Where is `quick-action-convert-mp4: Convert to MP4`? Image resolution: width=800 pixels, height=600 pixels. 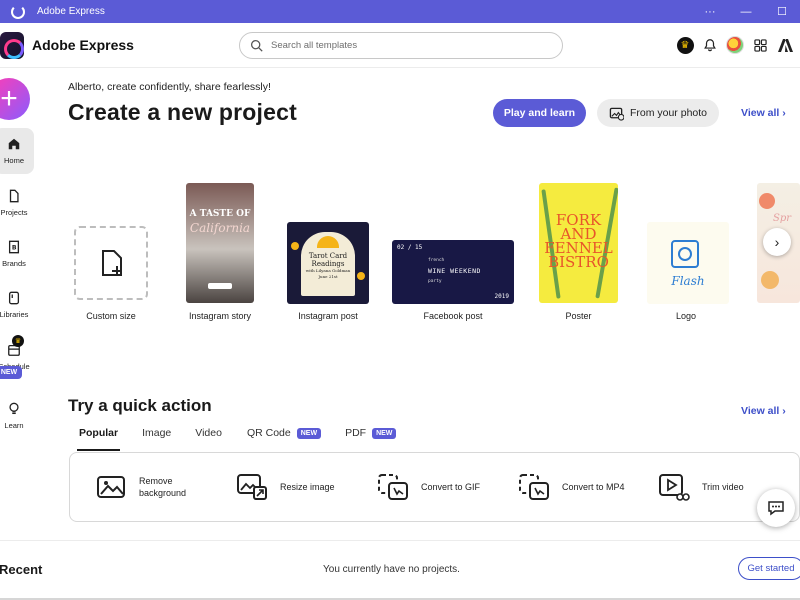
quick-action-convert-mp4: Convert to MP4 is located at coordinates (571, 487).